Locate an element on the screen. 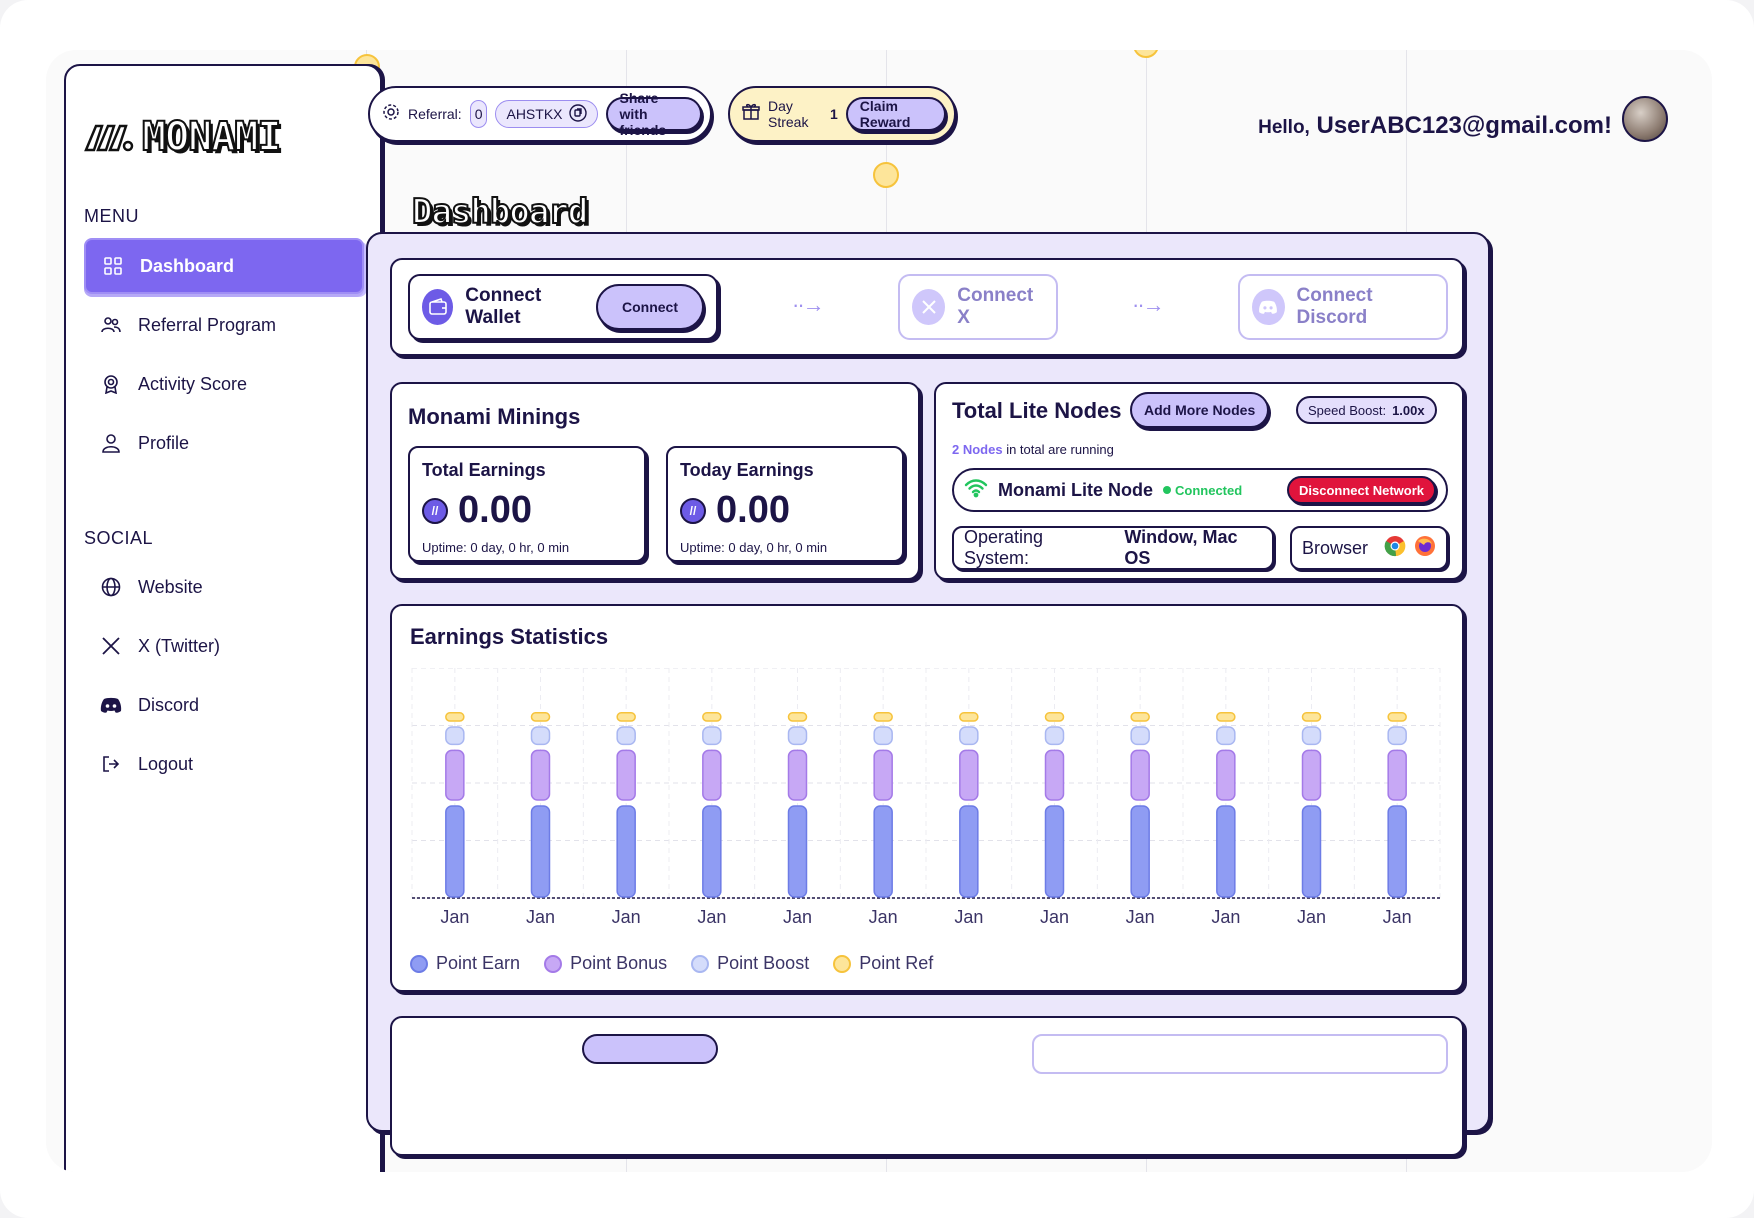  legend-item: Point Earn is located at coordinates (465, 963).